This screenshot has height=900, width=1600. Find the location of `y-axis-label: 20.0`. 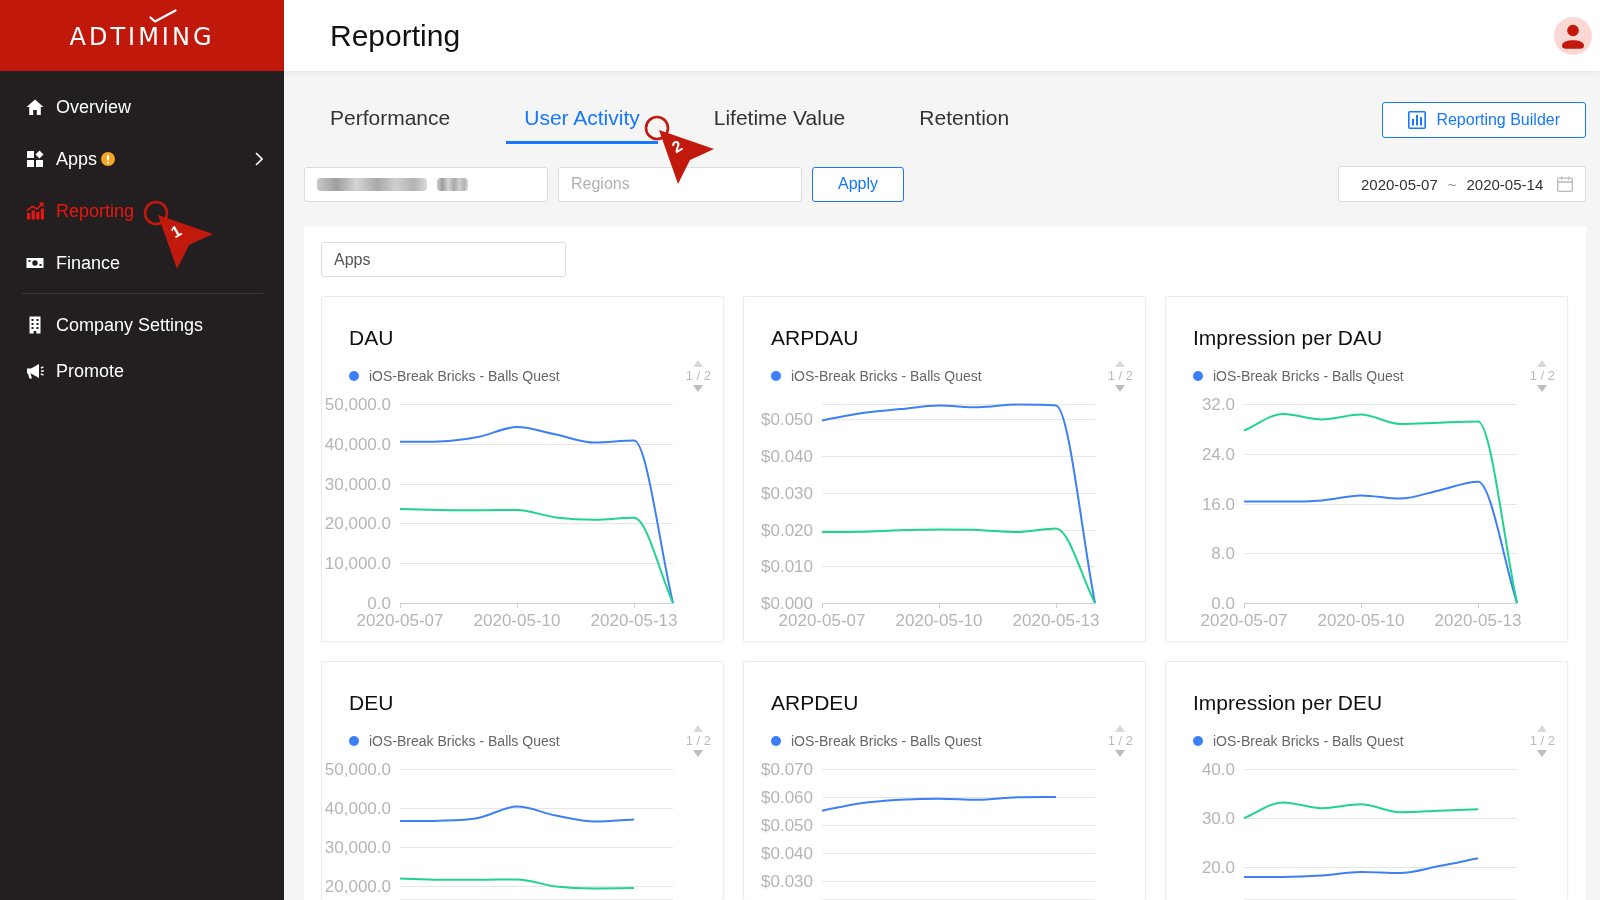

y-axis-label: 20.0 is located at coordinates (1218, 868).